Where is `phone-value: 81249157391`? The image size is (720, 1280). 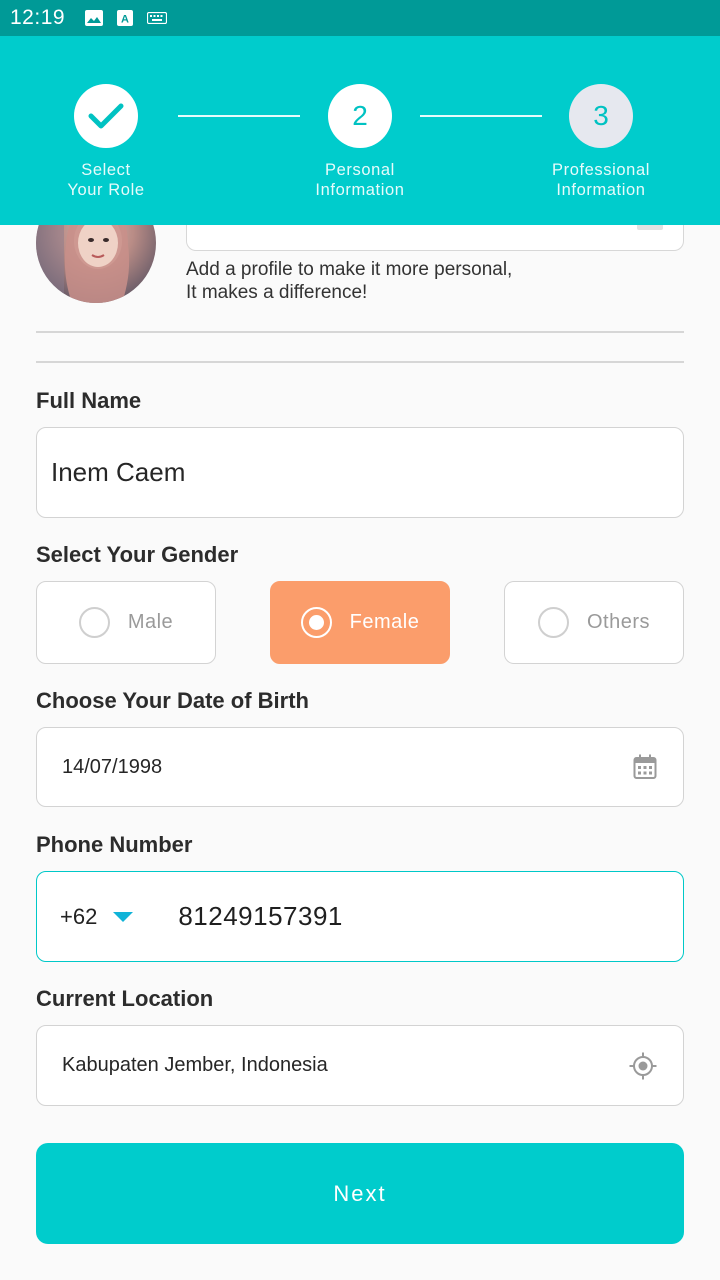
phone-value: 81249157391 is located at coordinates (260, 916).